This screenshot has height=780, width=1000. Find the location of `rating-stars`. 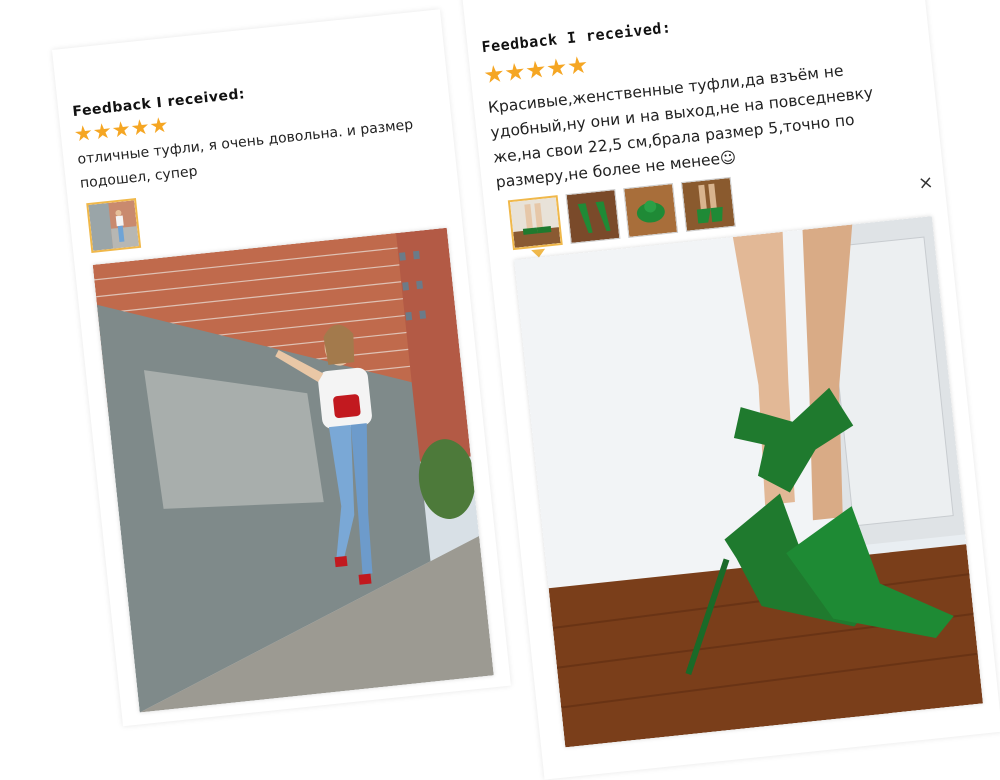

rating-stars is located at coordinates (536, 70).